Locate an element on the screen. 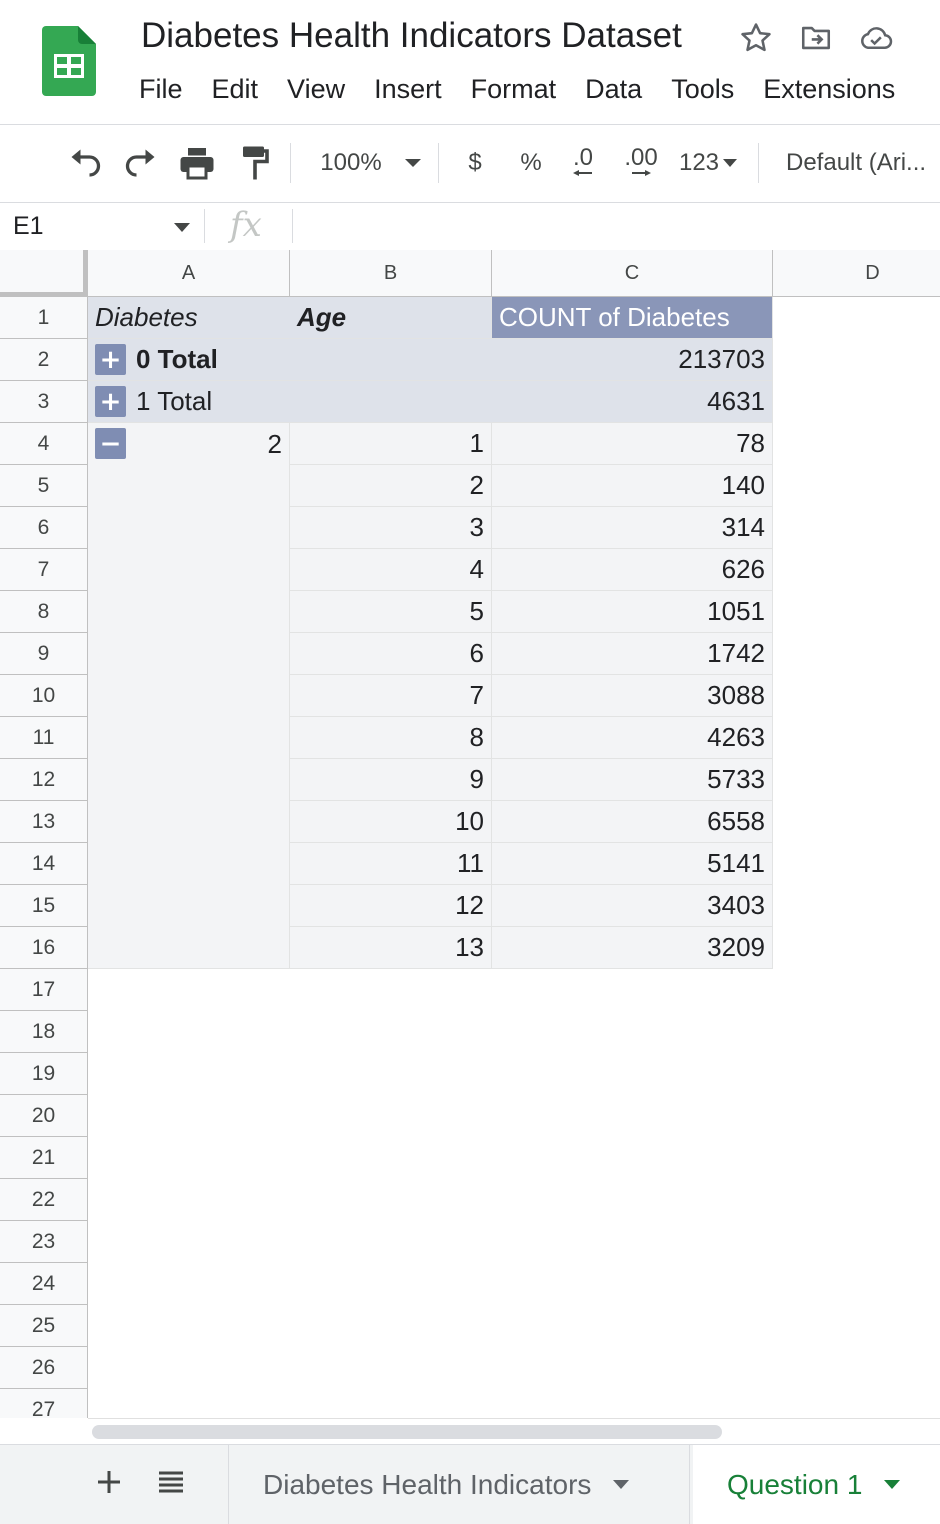 The width and height of the screenshot is (940, 1524). pivot-count-cell: 314 is located at coordinates (632, 528).